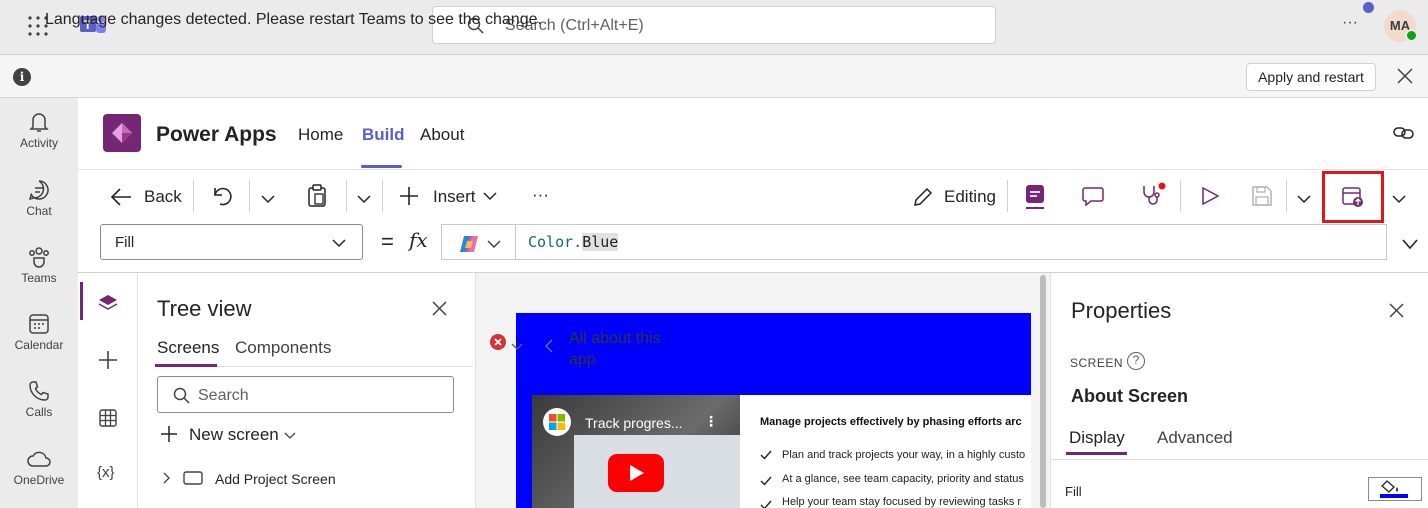  What do you see at coordinates (517, 344) in the screenshot?
I see `error-dropdown-chevron-icon` at bounding box center [517, 344].